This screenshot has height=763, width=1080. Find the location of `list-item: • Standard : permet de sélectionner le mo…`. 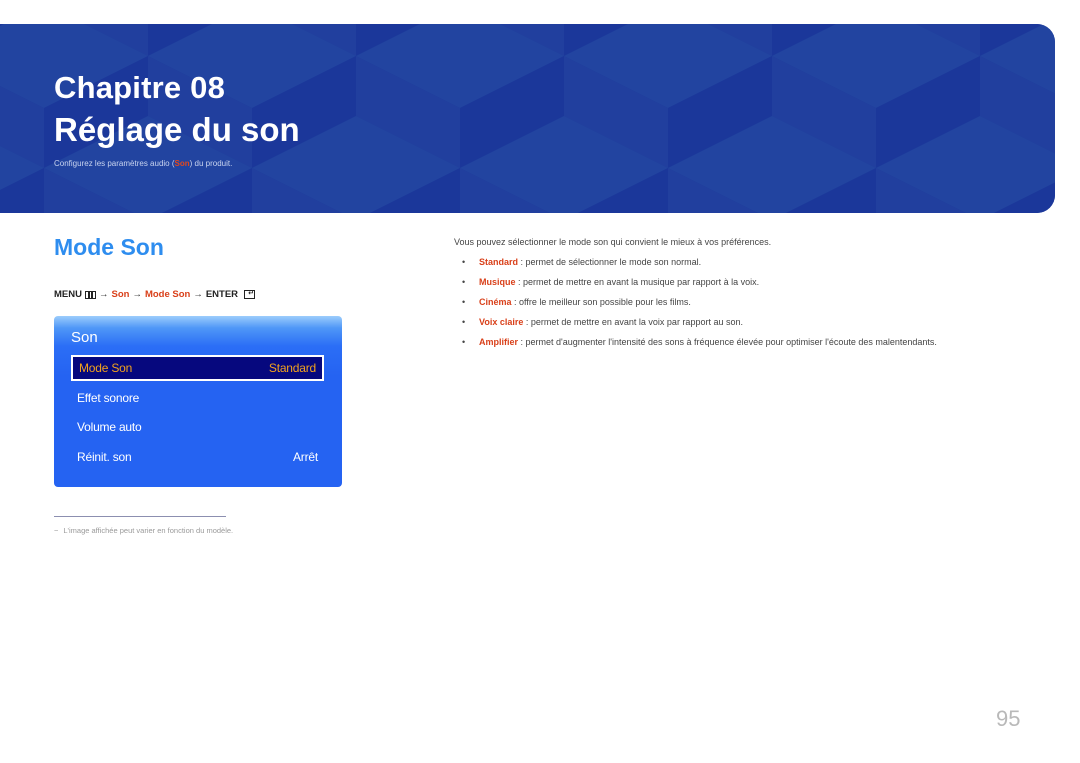

list-item: • Standard : permet de sélectionner le mo… is located at coordinates (699, 267).